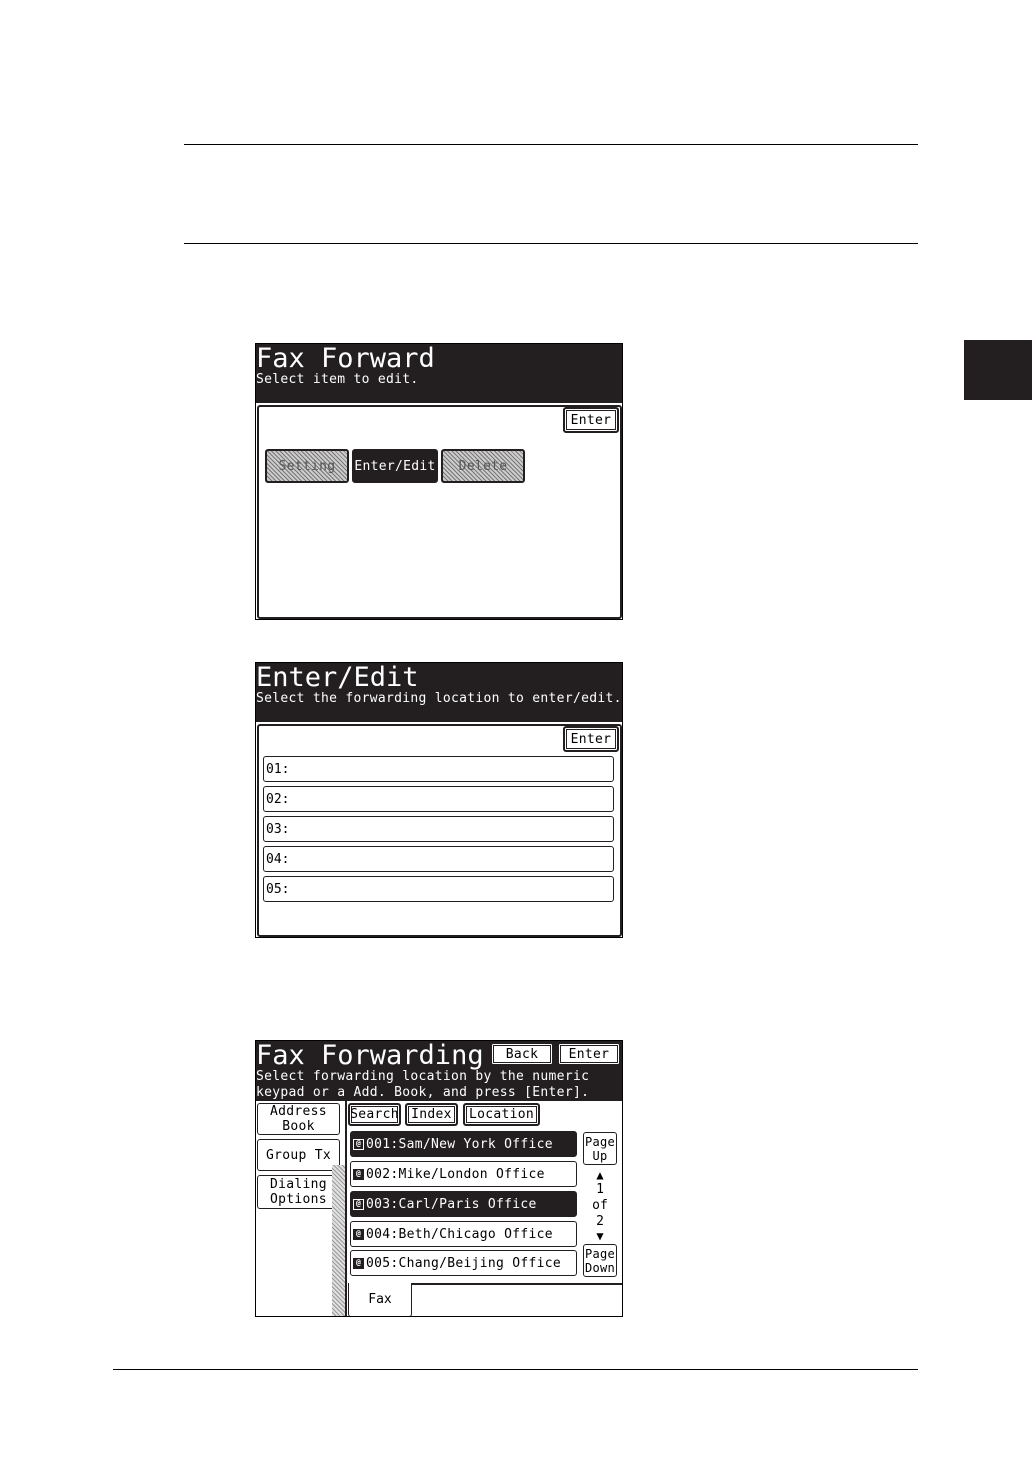 The height and width of the screenshot is (1457, 1032). I want to click on up-arrow-icon: ▲, so click(600, 1175).